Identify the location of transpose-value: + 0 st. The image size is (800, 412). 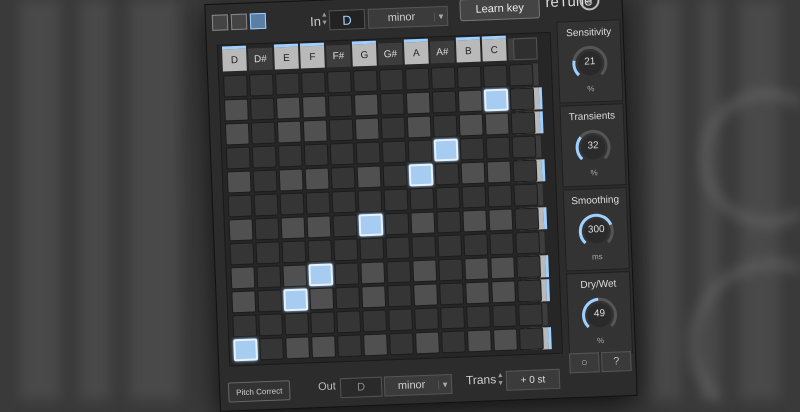
(533, 379).